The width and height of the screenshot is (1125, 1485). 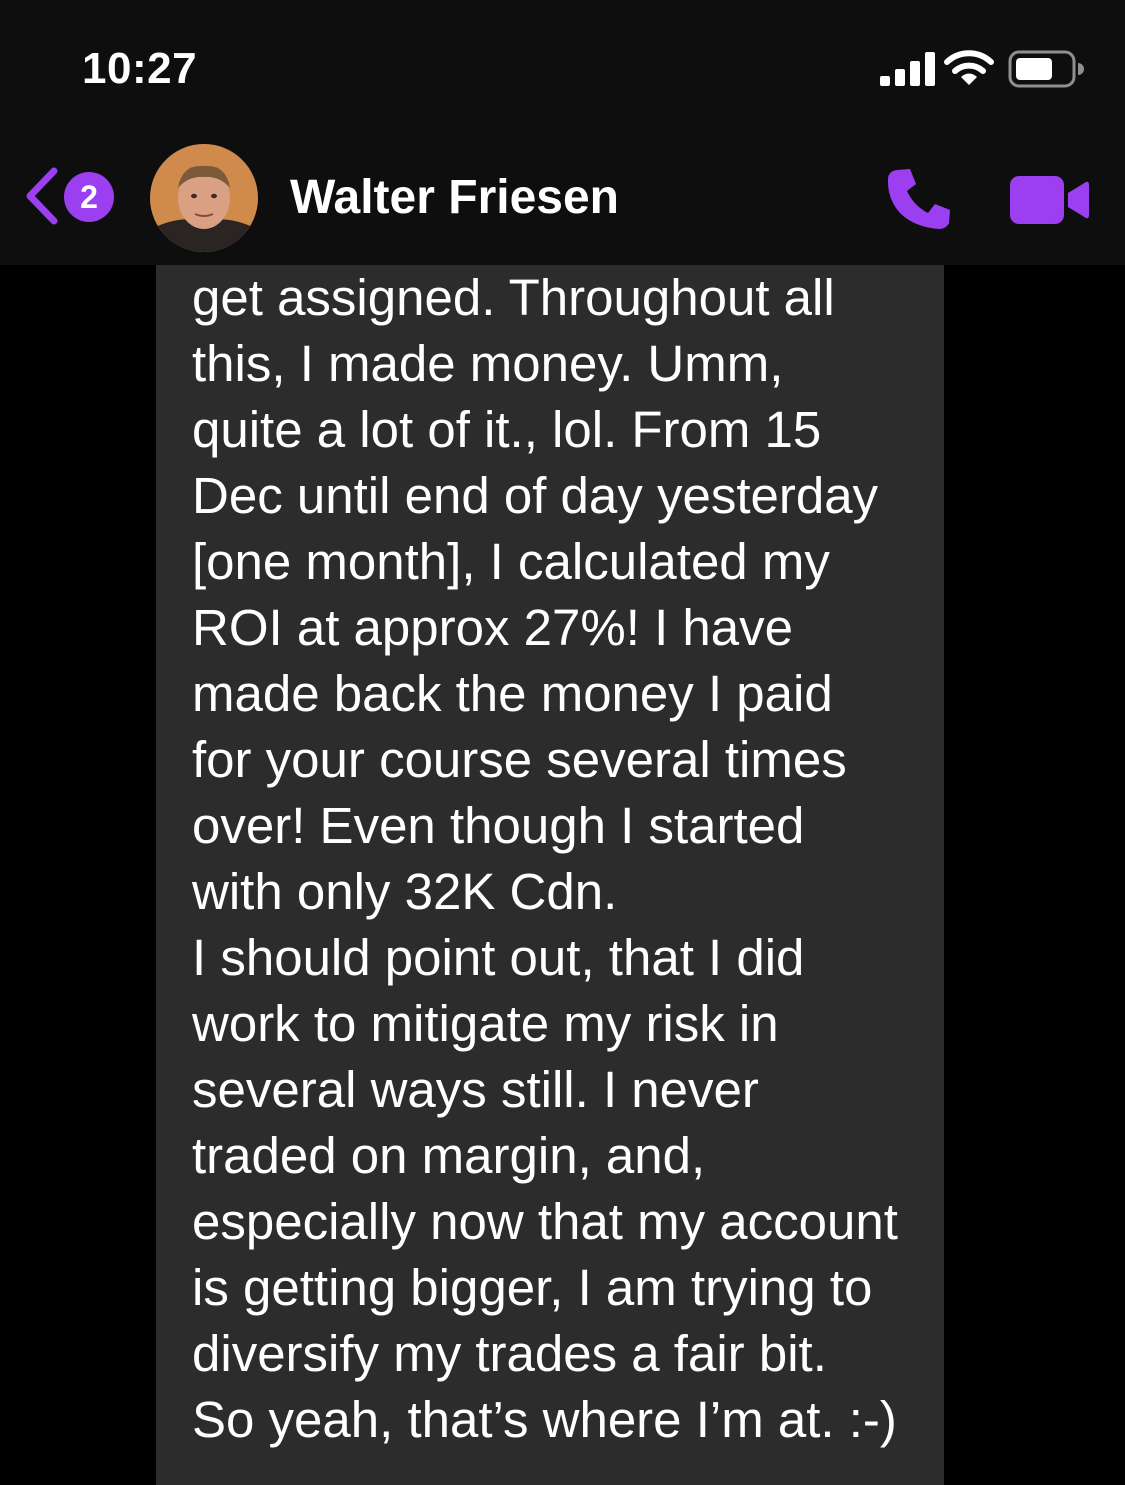 What do you see at coordinates (1049, 200) in the screenshot?
I see `video-camera-icon` at bounding box center [1049, 200].